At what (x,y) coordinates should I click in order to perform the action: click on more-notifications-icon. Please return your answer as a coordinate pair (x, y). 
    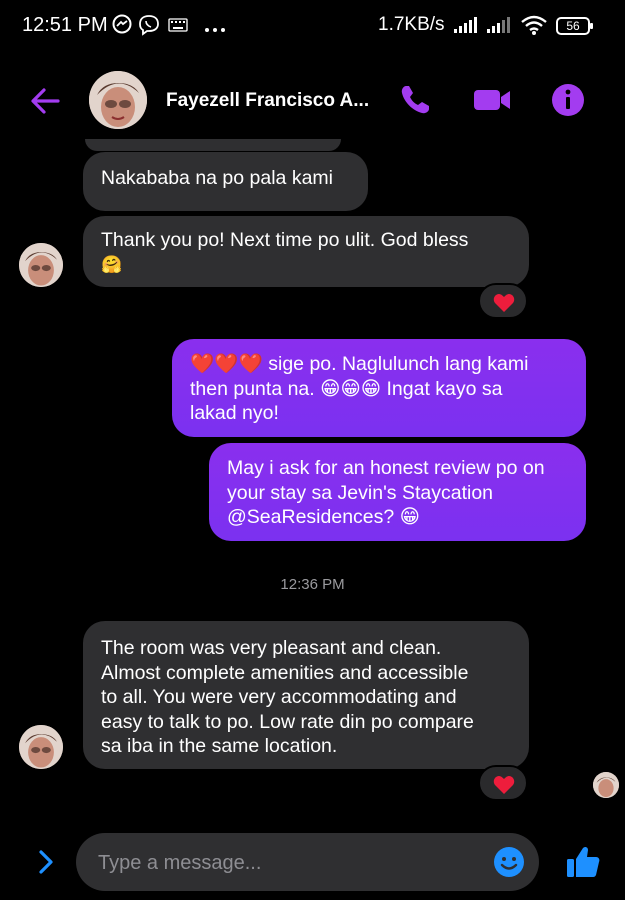
    Looking at the image, I should click on (215, 29).